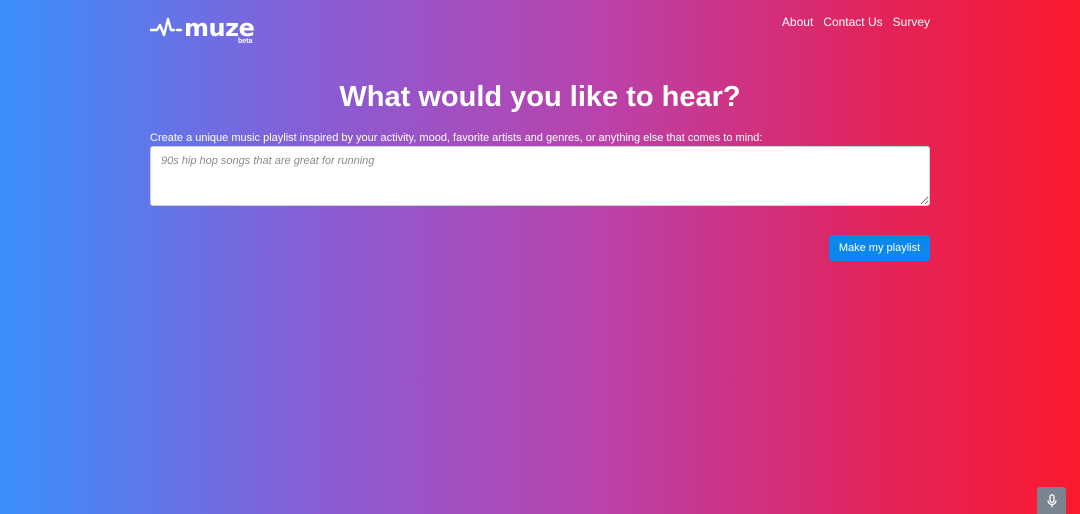 The image size is (1080, 514). I want to click on brand-beta-tag: beta, so click(245, 41).